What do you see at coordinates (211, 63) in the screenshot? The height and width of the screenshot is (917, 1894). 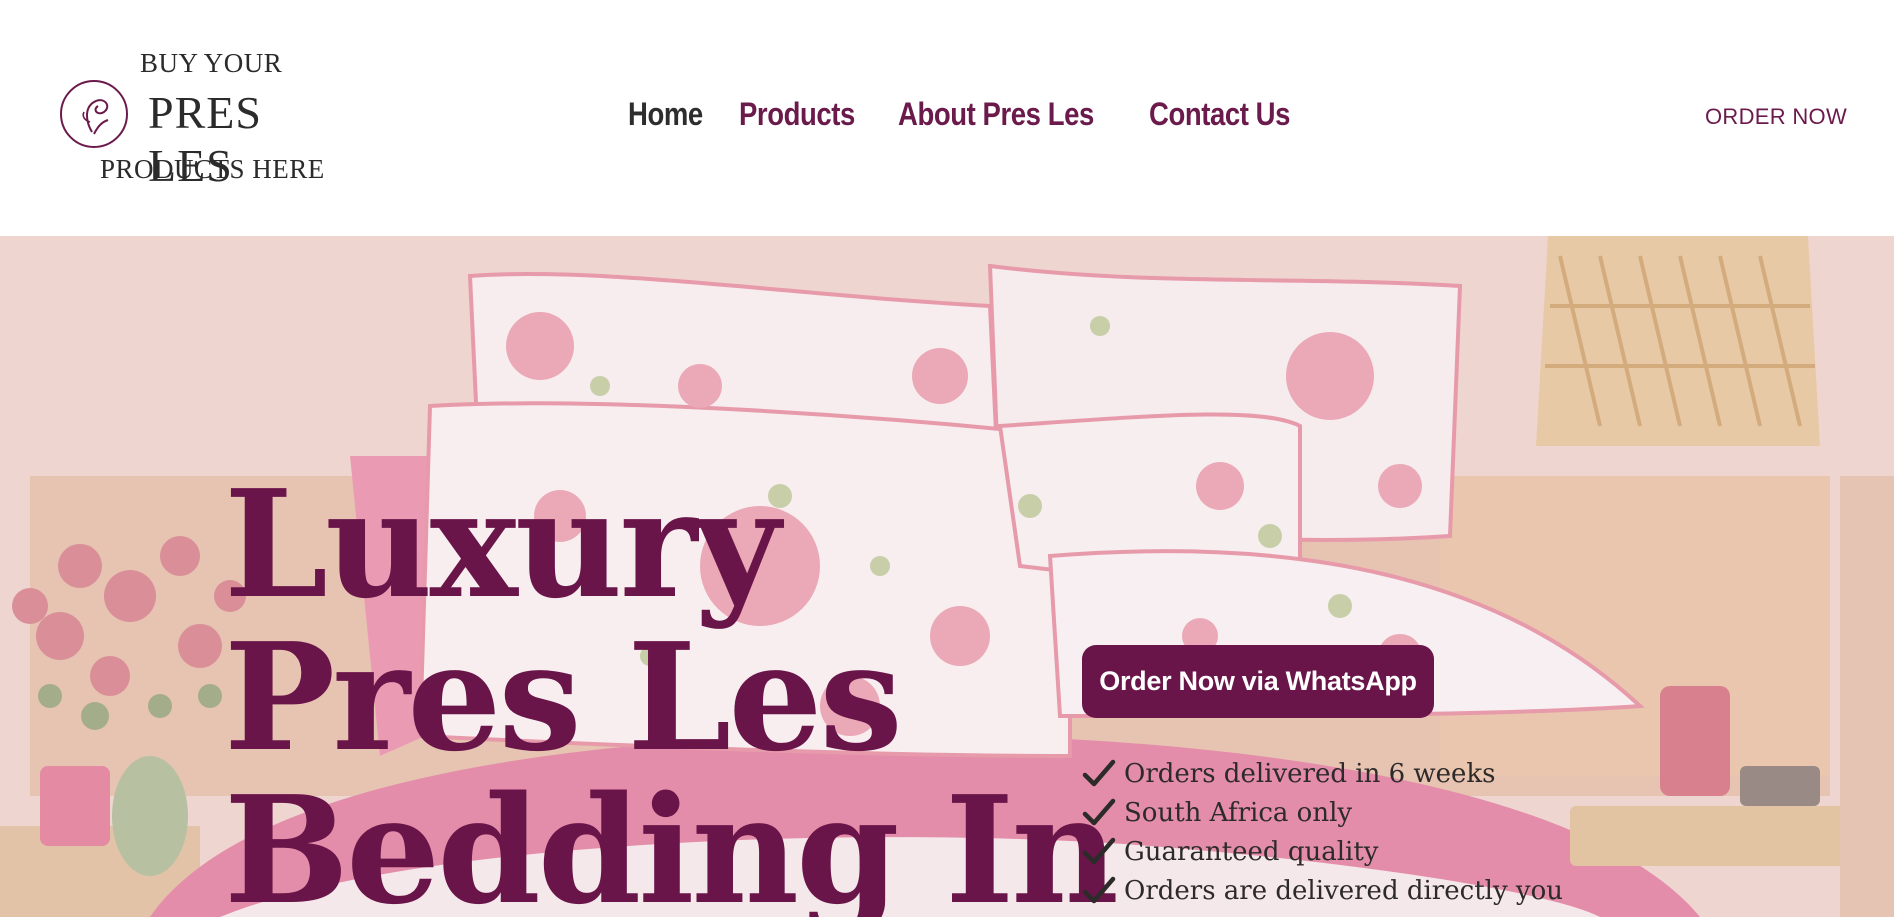 I see `logo-top-line: BUY YOUR` at bounding box center [211, 63].